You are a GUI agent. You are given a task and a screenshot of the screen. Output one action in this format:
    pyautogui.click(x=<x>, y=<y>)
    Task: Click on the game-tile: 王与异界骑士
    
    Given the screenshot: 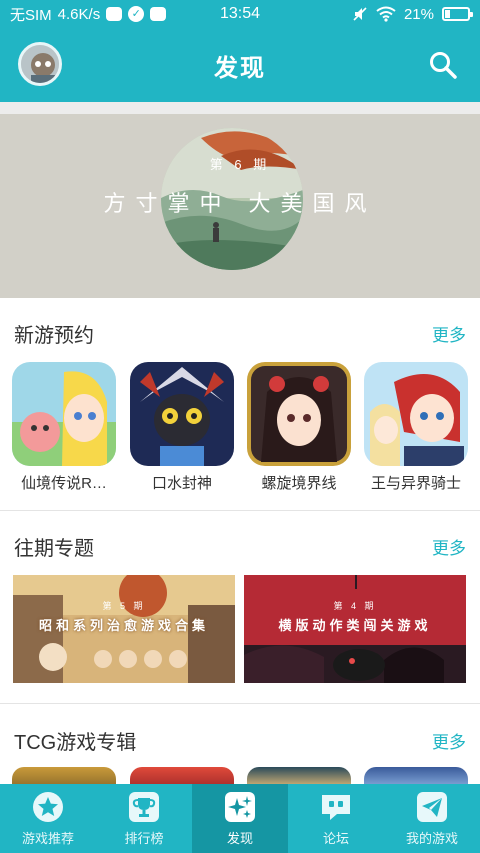 What is the action you would take?
    pyautogui.click(x=416, y=427)
    